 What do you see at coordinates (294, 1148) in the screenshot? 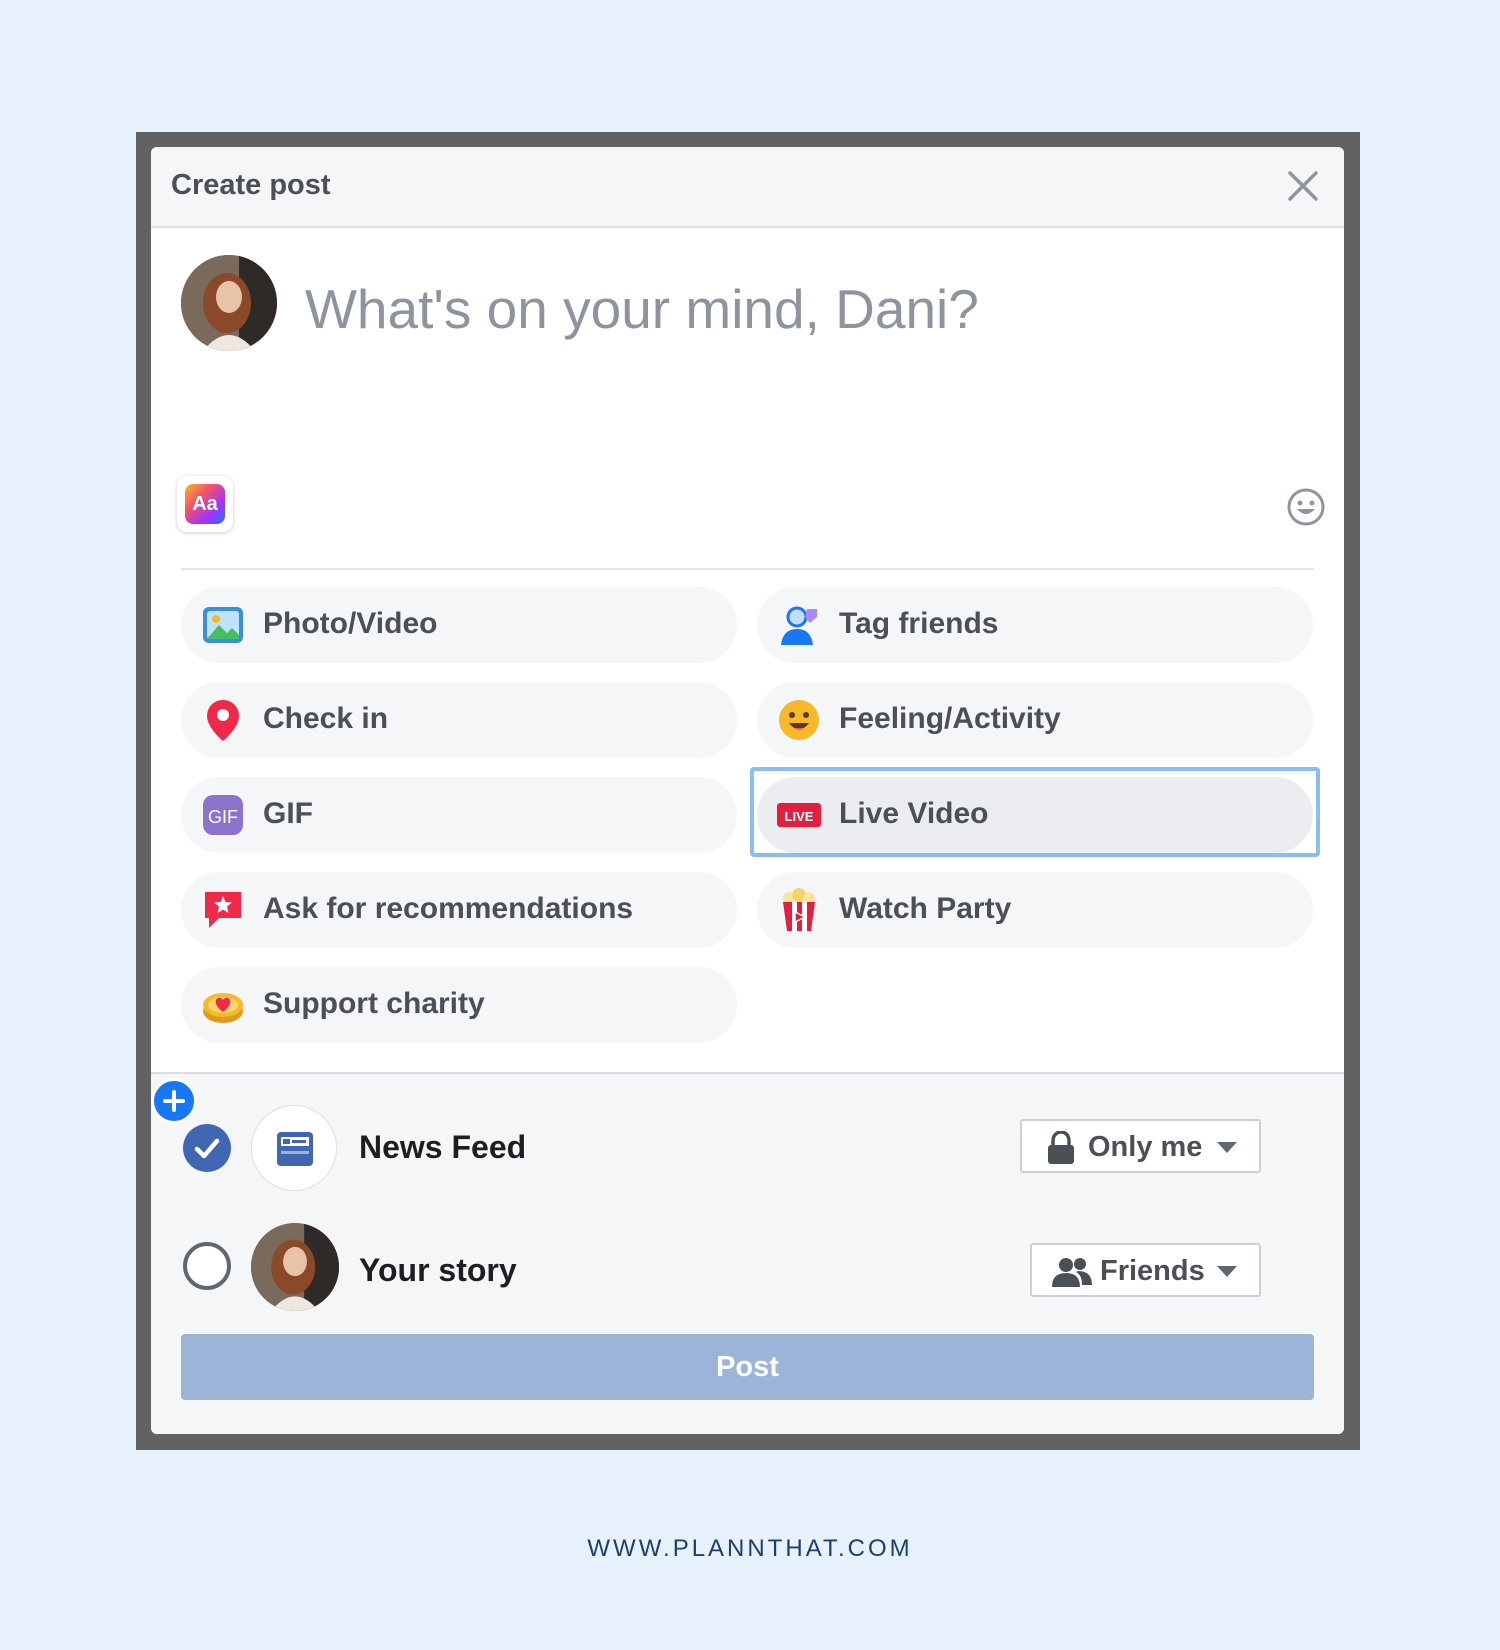
I see `news-feed-icon` at bounding box center [294, 1148].